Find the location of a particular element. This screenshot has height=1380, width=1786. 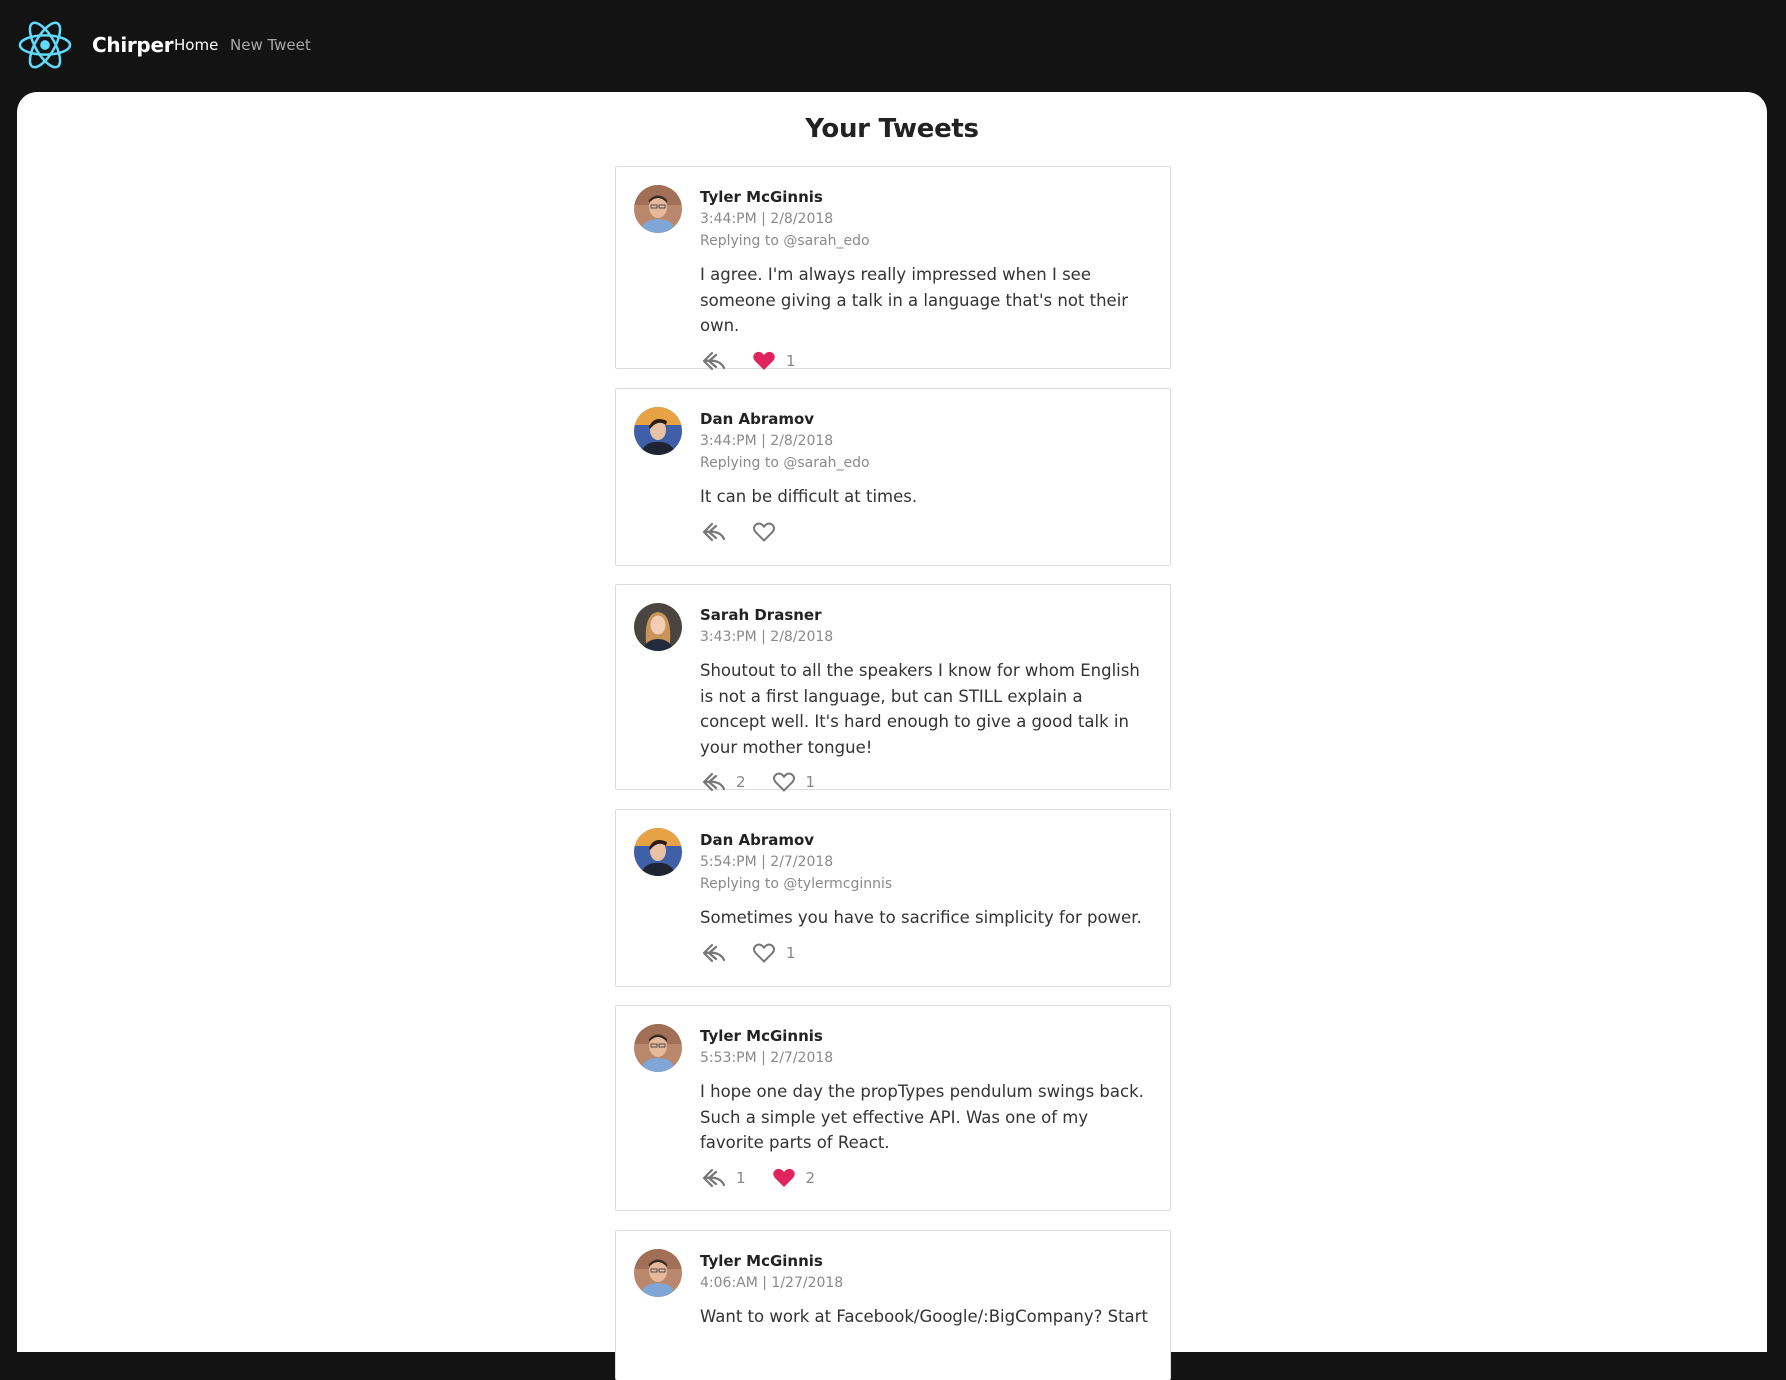

tweet-author: Sarah Drasner is located at coordinates (761, 615).